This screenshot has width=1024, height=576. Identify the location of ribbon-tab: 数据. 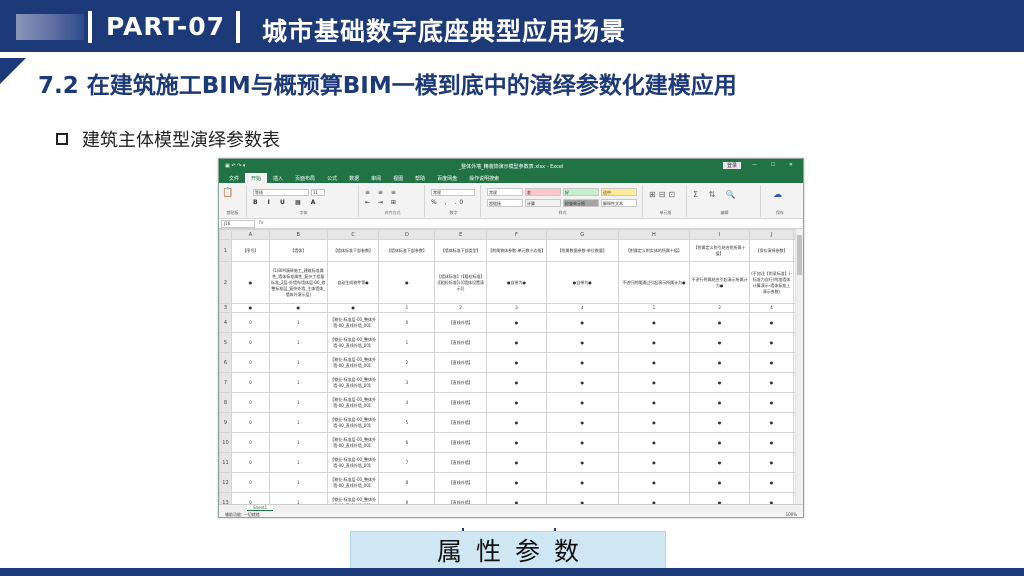
(354, 178).